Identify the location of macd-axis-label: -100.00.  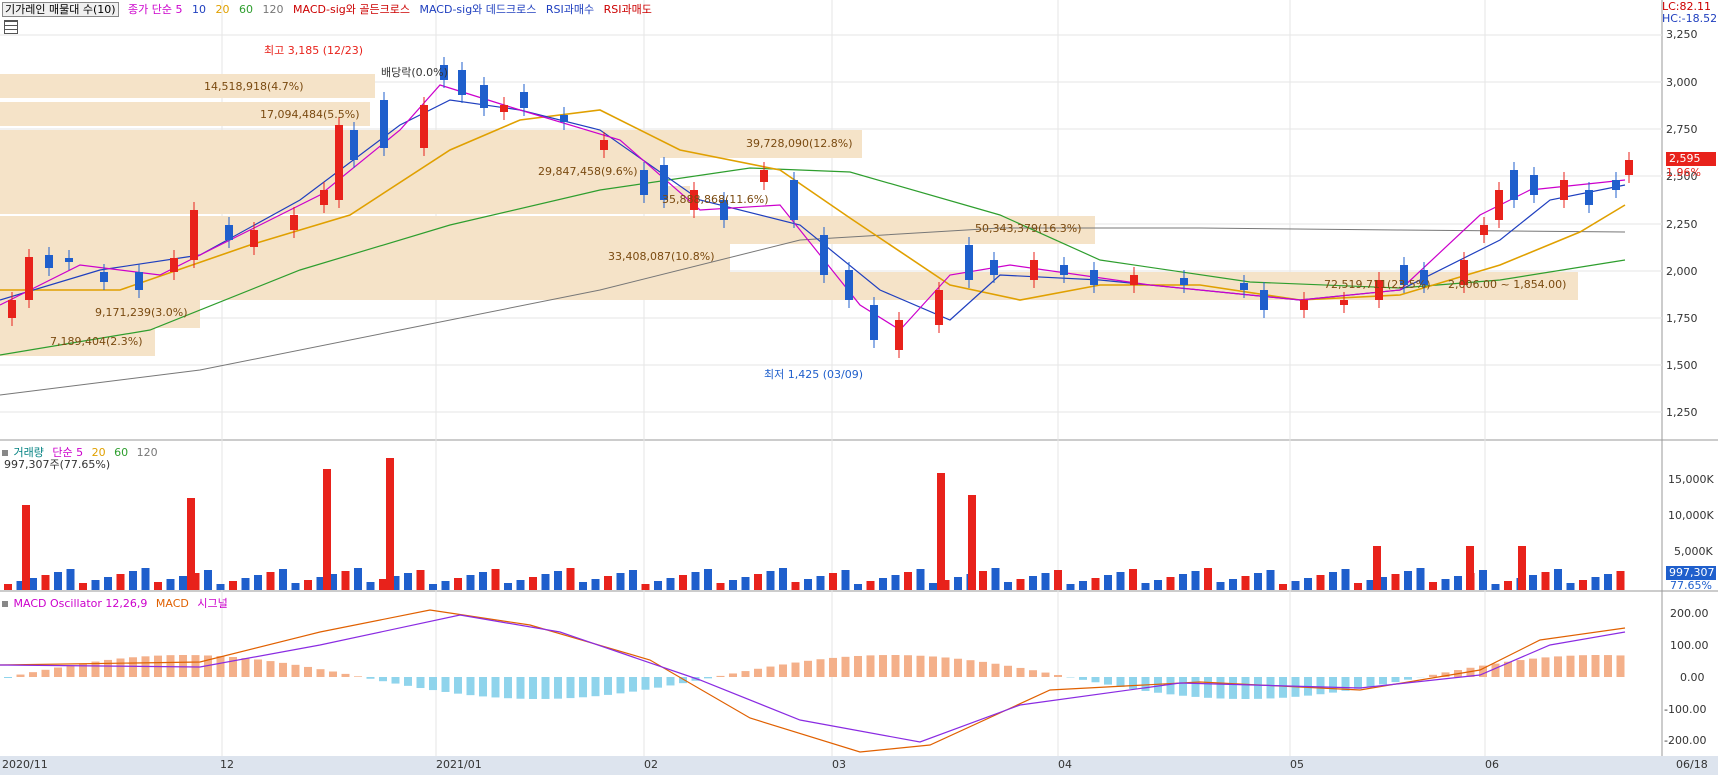
(1685, 709).